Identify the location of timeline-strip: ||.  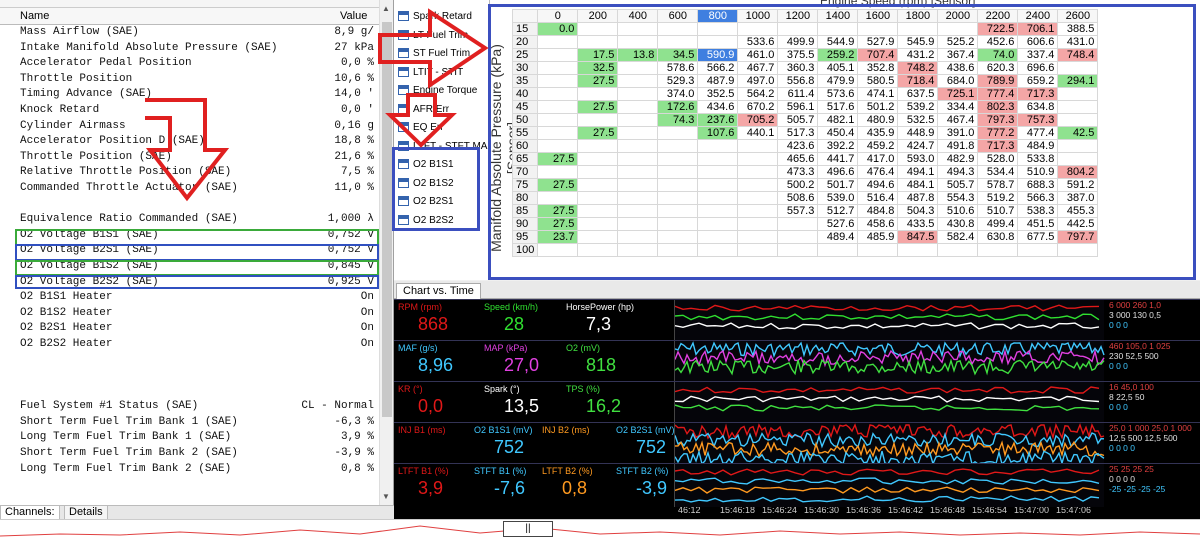
(600, 528).